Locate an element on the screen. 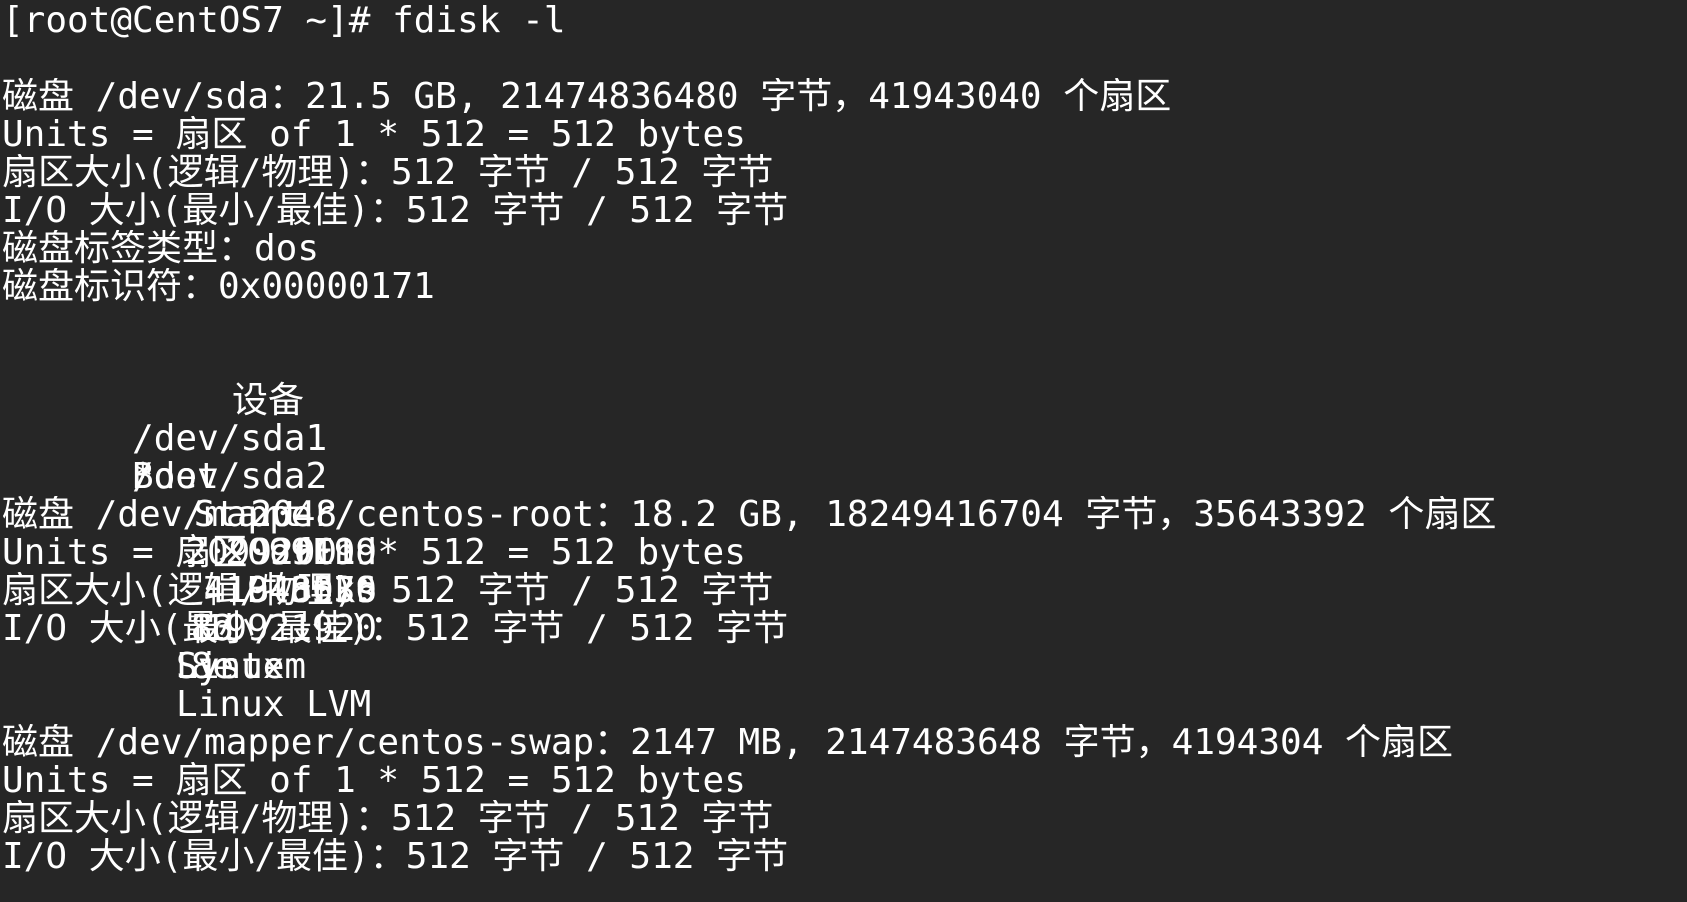 The image size is (1687, 902). disk-label-type: 磁盘标签类型：dos is located at coordinates (161, 249).